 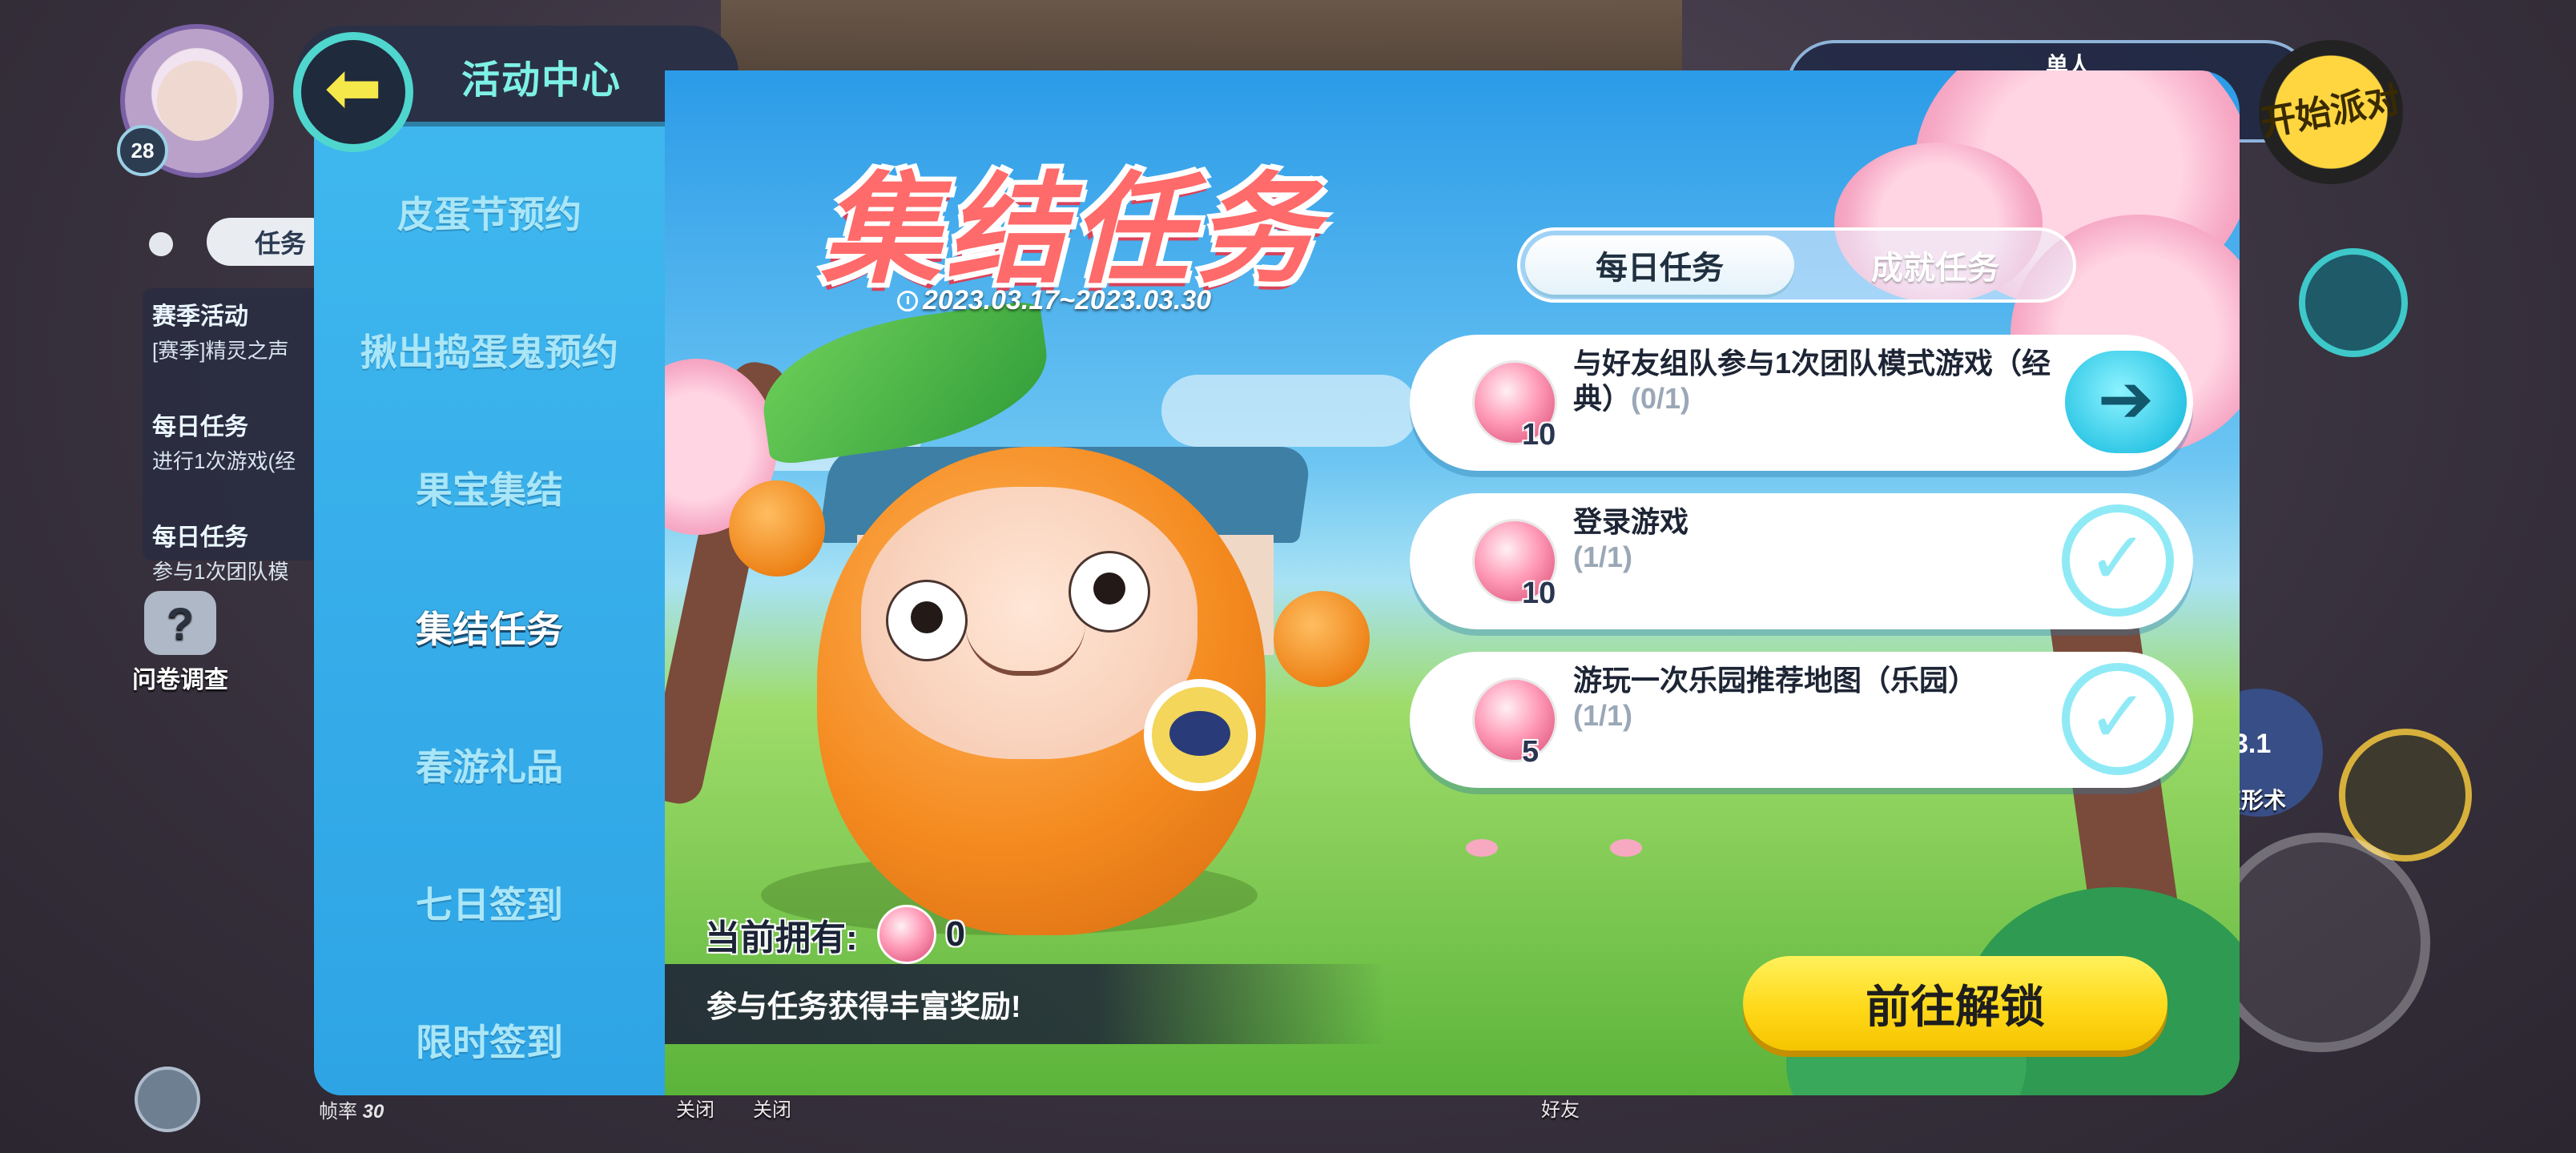 What do you see at coordinates (338, 1112) in the screenshot?
I see `fps-label: 帧率` at bounding box center [338, 1112].